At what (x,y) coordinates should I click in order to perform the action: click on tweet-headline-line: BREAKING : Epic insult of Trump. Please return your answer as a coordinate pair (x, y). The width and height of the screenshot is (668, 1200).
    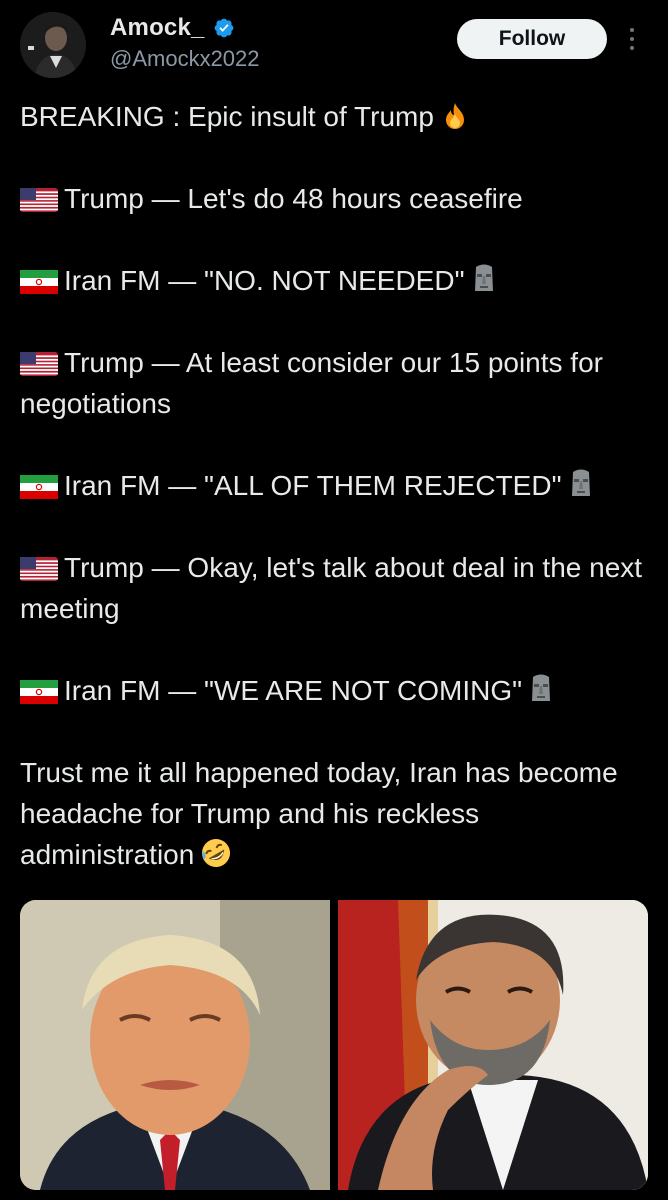
    Looking at the image, I should click on (335, 116).